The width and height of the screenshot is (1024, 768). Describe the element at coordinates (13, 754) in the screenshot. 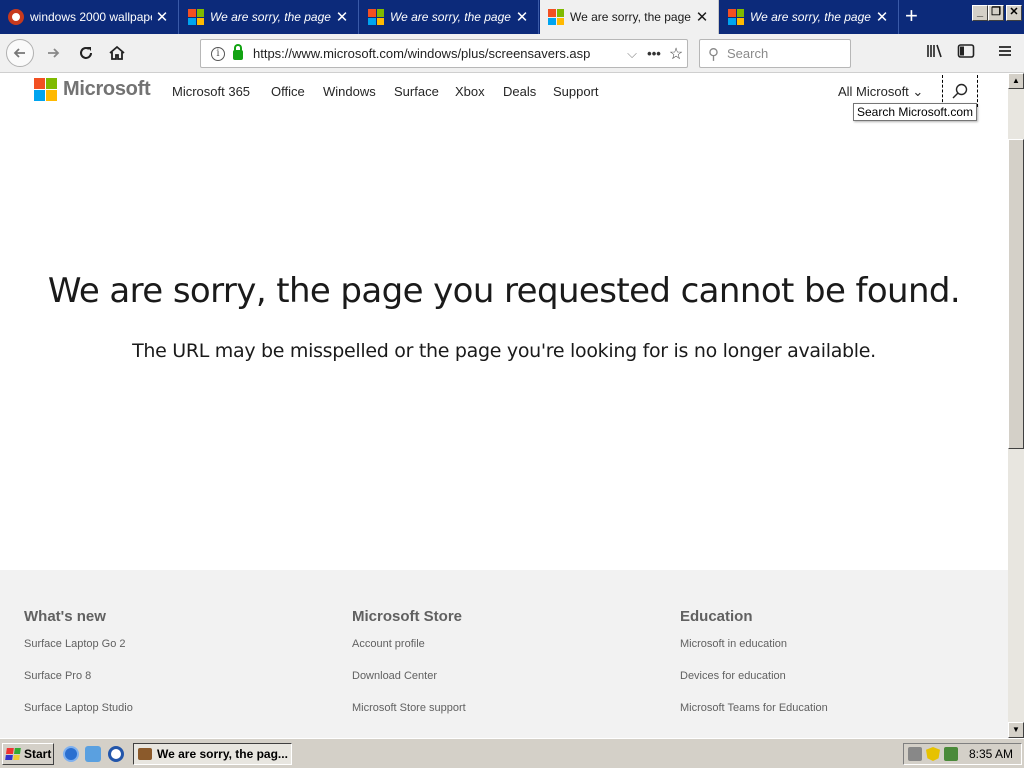

I see `windows-flag-icon` at that location.